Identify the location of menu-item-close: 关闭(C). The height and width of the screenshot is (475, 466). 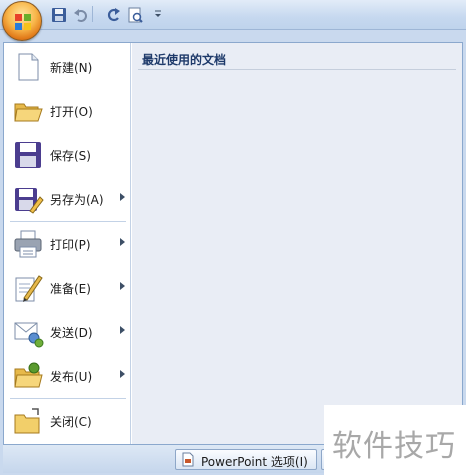
(67, 421).